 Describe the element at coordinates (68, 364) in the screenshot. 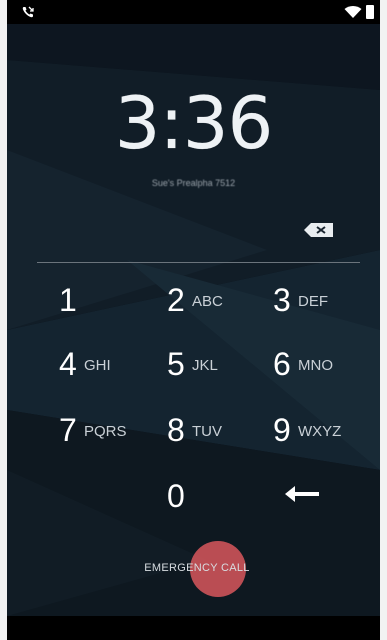

I see `key-digit: 4` at that location.